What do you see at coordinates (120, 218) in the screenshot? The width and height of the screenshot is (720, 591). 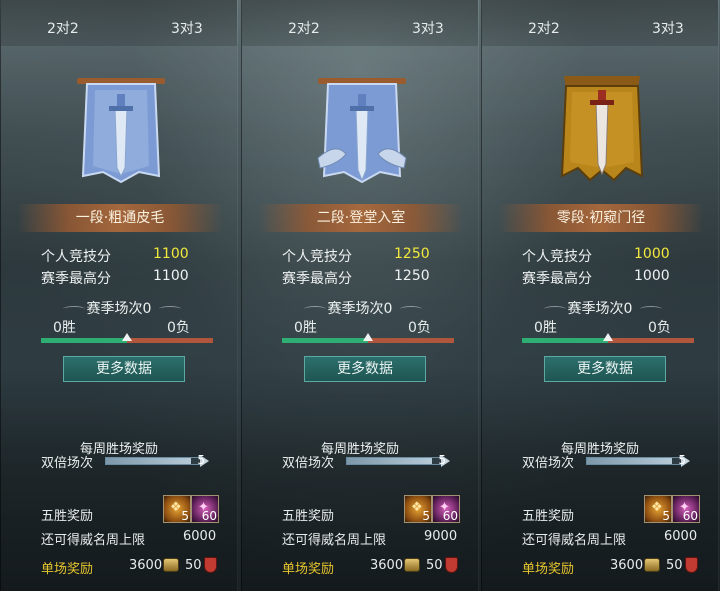 I see `rank-title: 一段·粗通皮毛` at bounding box center [120, 218].